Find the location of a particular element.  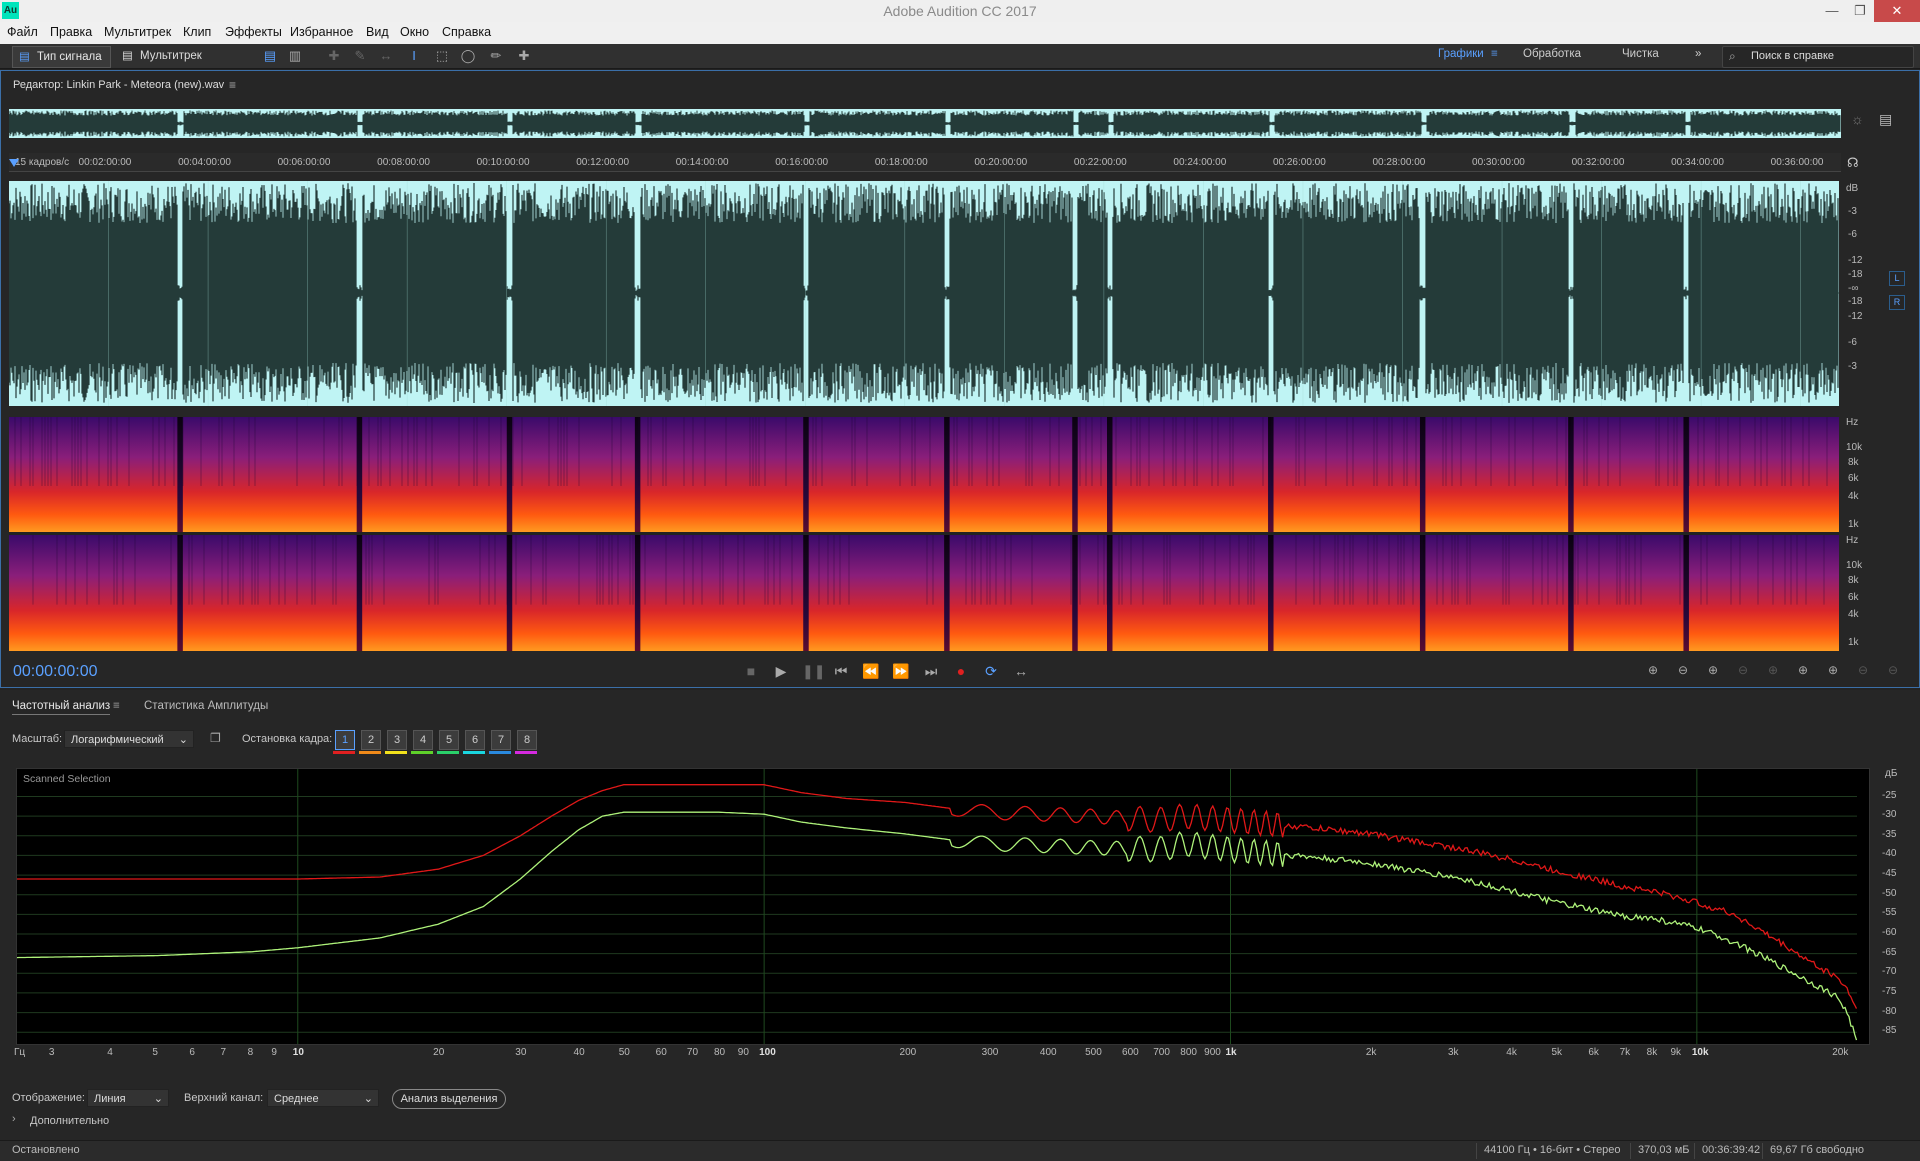

zoom-in-left-icon: ⊕ is located at coordinates (1803, 672).